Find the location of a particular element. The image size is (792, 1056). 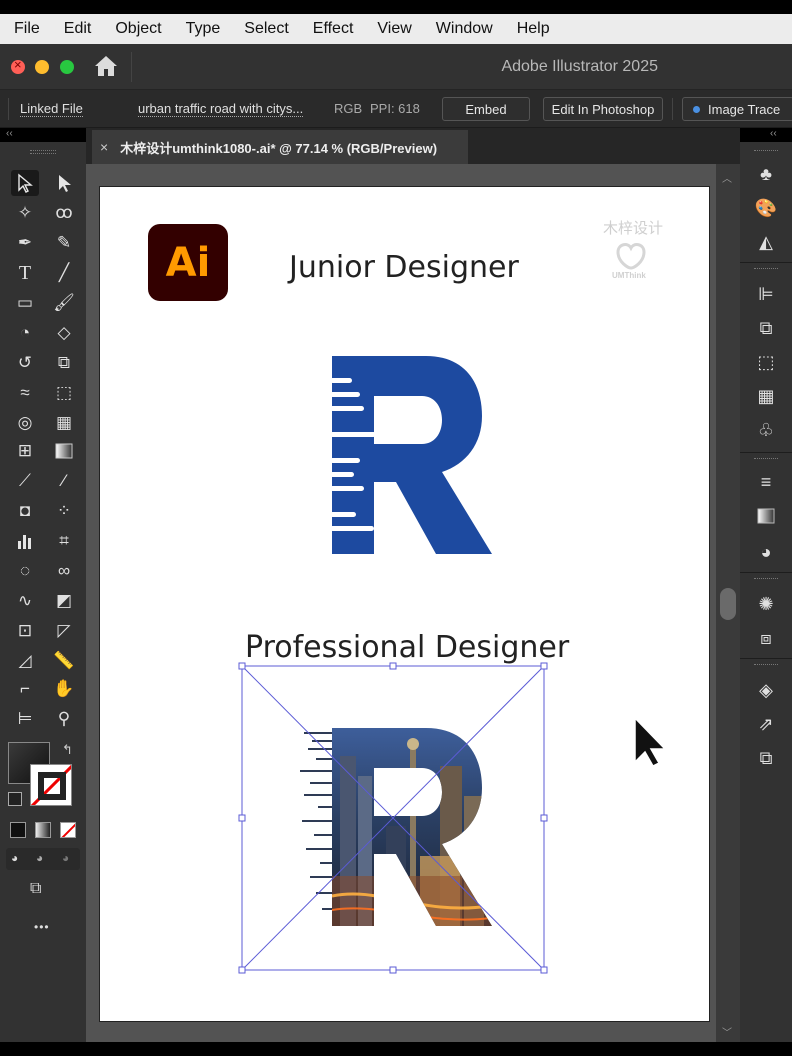

swap-fill-stroke-icon: ↰ is located at coordinates (67, 750).